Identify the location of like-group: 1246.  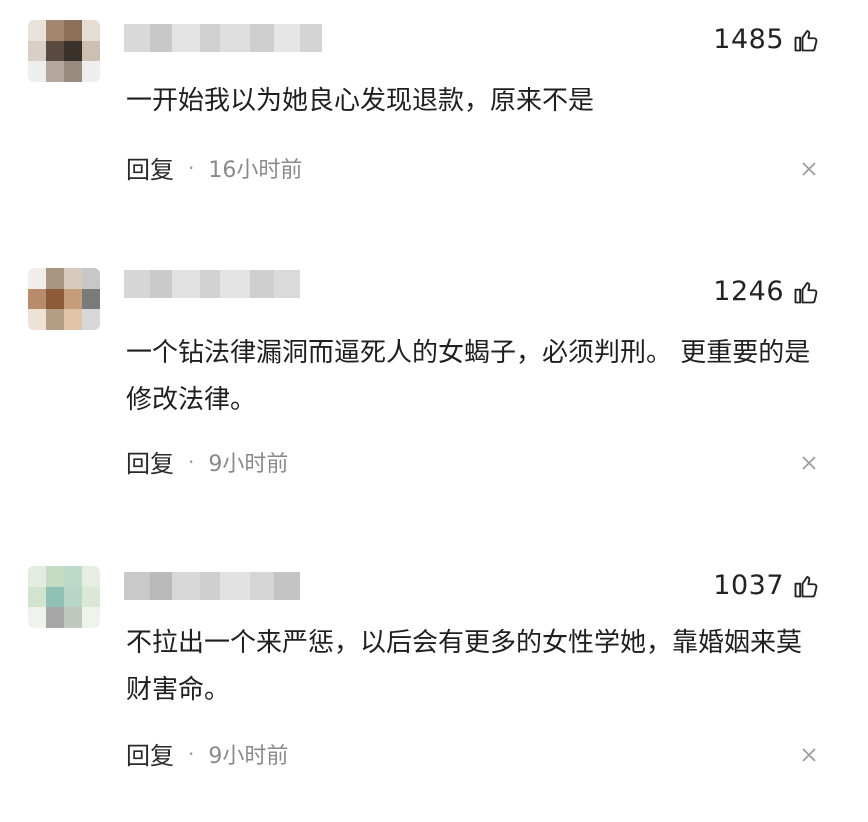
(766, 291).